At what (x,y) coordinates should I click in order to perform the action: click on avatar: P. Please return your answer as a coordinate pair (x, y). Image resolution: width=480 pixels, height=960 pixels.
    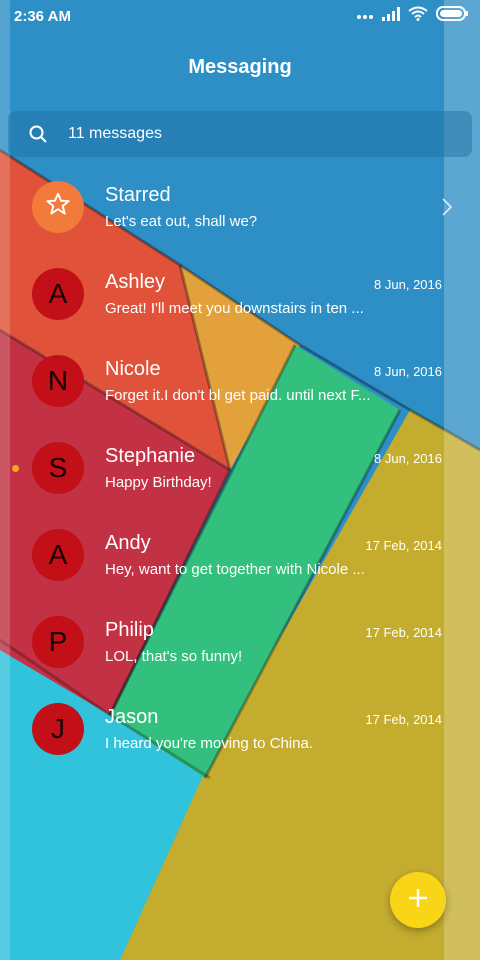
    Looking at the image, I should click on (58, 642).